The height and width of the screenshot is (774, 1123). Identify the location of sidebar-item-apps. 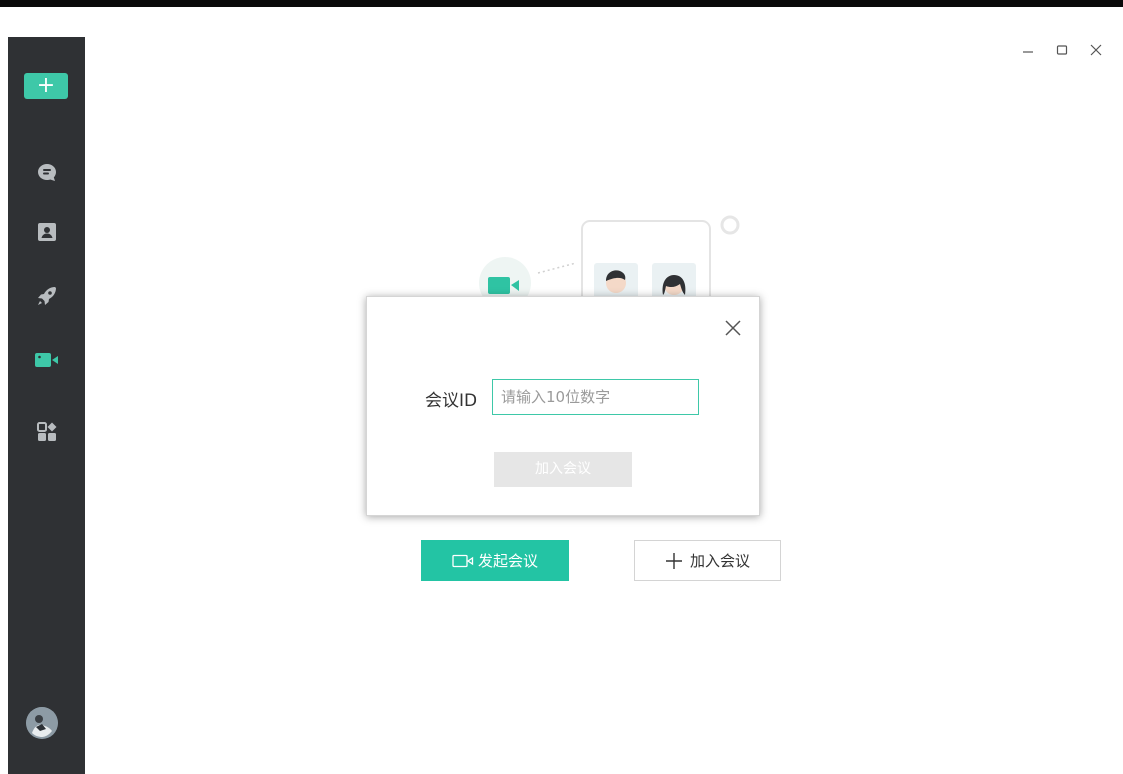
(46, 432).